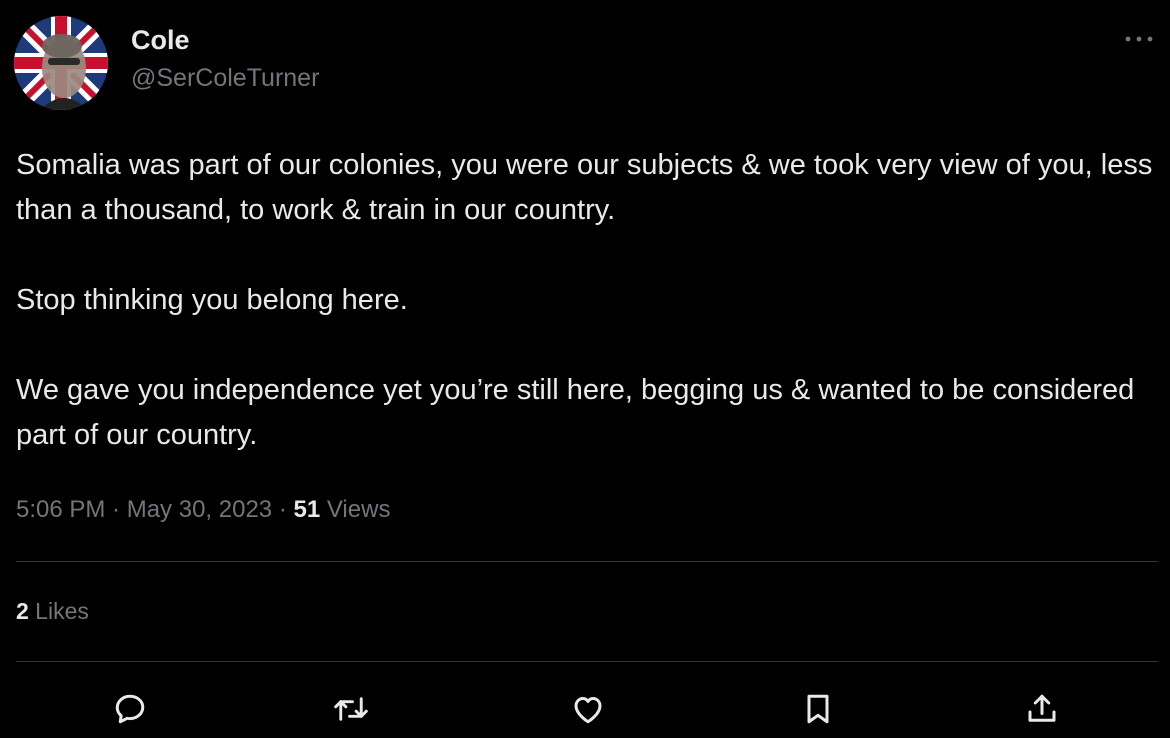 Image resolution: width=1170 pixels, height=738 pixels. I want to click on union-jack-avatar-image, so click(61, 63).